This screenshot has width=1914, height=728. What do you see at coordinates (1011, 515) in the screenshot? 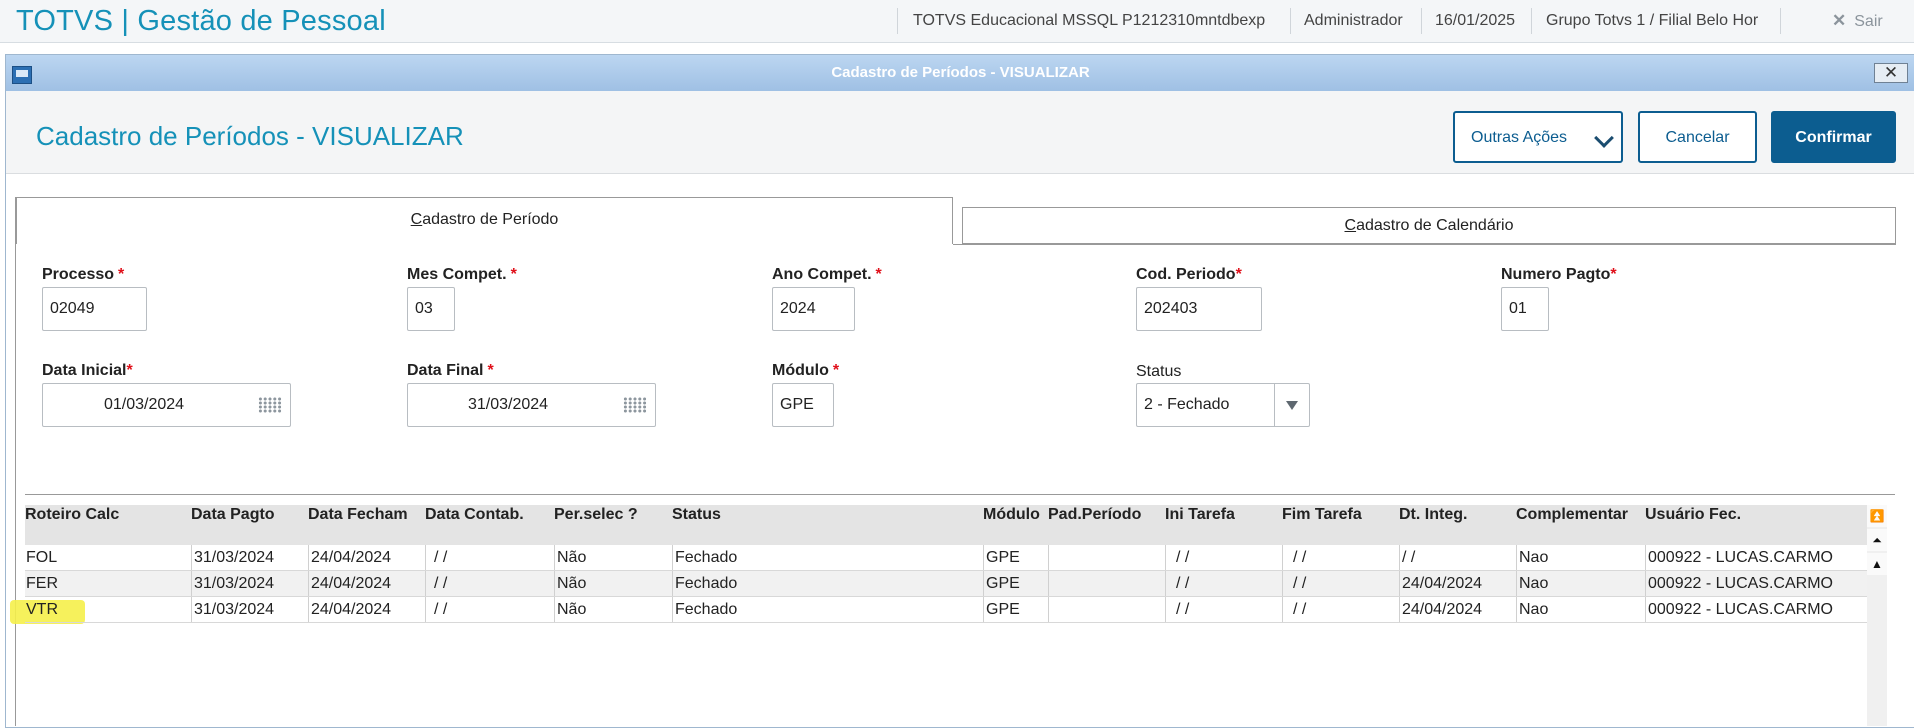
I see `column-header: Módulo` at bounding box center [1011, 515].